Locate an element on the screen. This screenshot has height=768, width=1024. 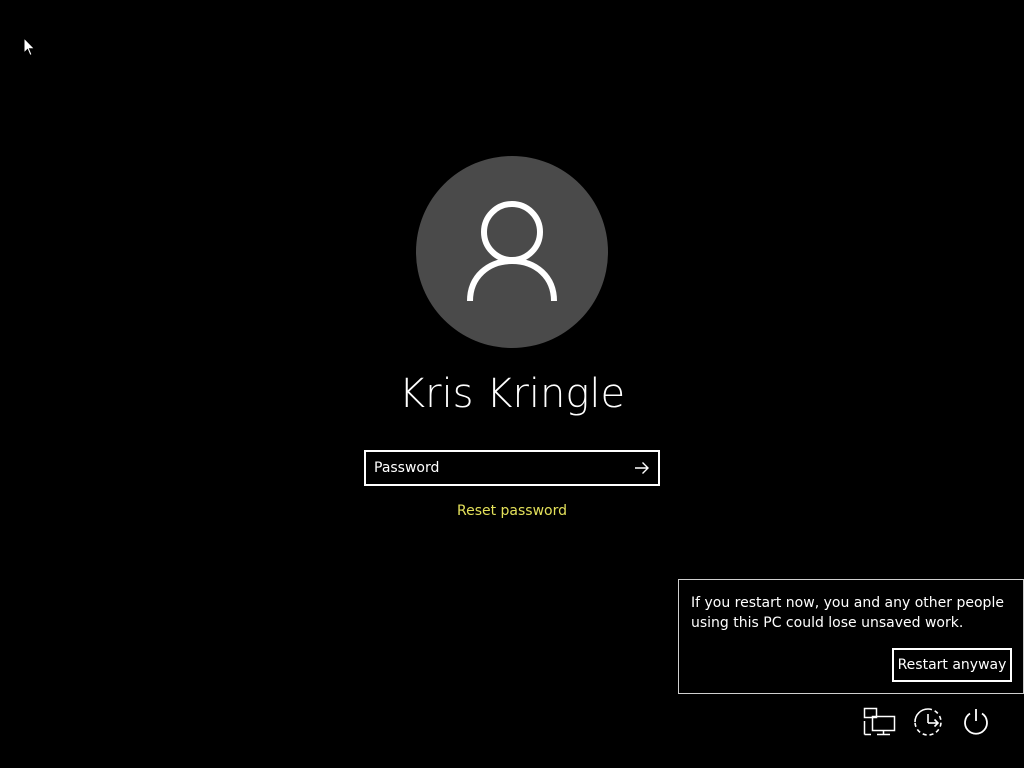
ease-of-access-icon is located at coordinates (928, 722).